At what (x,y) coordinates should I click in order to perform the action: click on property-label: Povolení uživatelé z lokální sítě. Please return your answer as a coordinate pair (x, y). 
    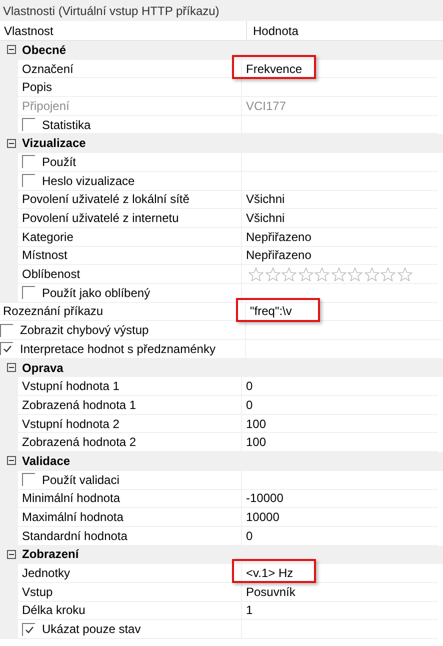
    Looking at the image, I should click on (130, 200).